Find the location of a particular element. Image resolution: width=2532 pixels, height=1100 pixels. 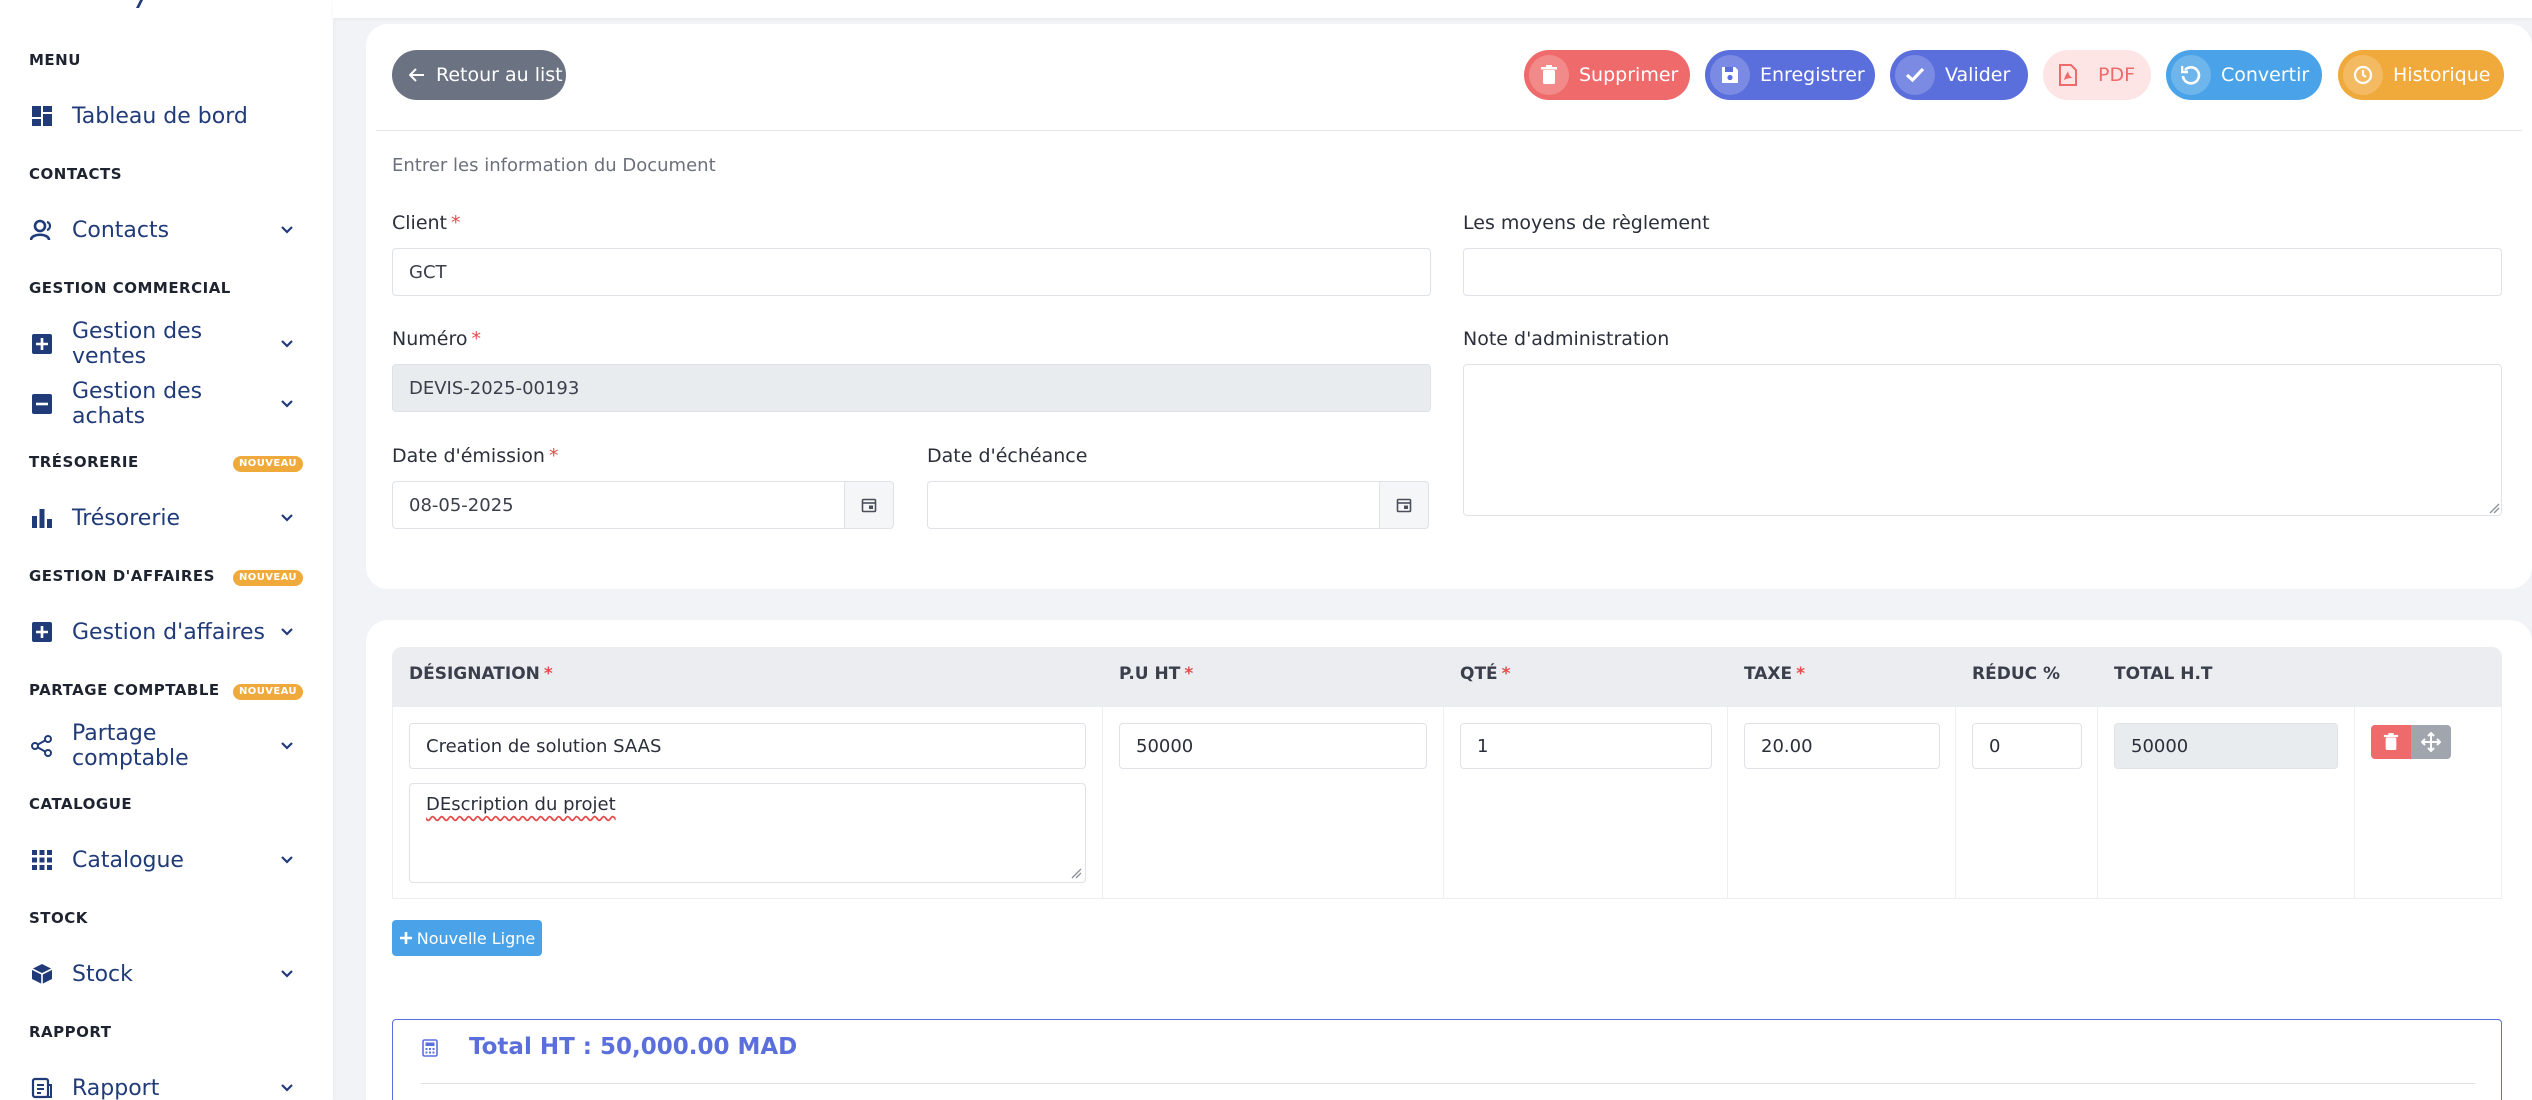

pdf-button: PDF is located at coordinates (2097, 75).